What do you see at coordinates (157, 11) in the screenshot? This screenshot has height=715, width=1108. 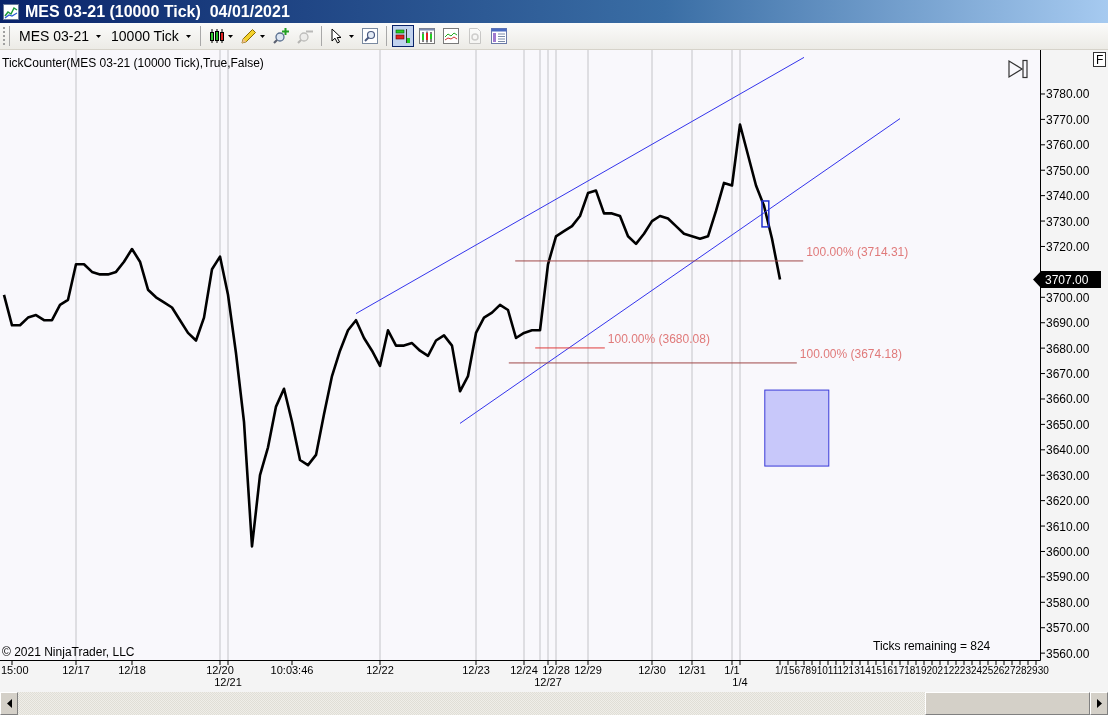 I see `window-title: MES 03-21 (10000 Tick) 04/01/2021` at bounding box center [157, 11].